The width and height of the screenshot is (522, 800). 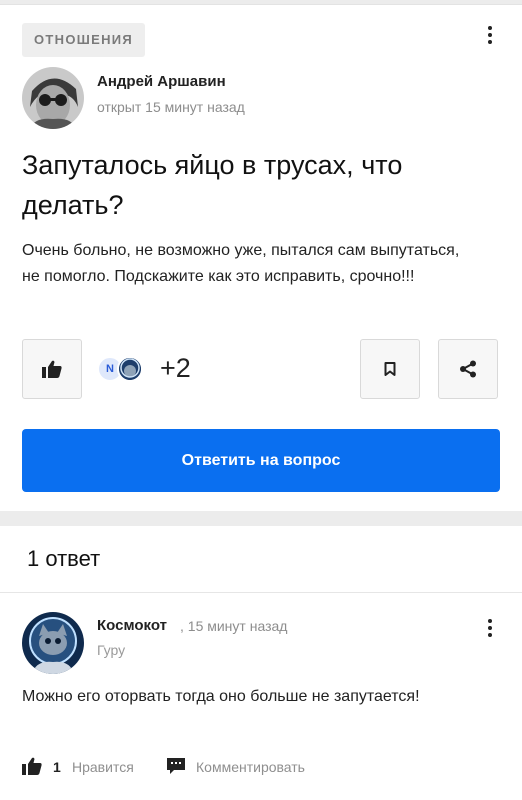 What do you see at coordinates (84, 40) in the screenshot?
I see `category-tag: ОТНОШЕНИЯ` at bounding box center [84, 40].